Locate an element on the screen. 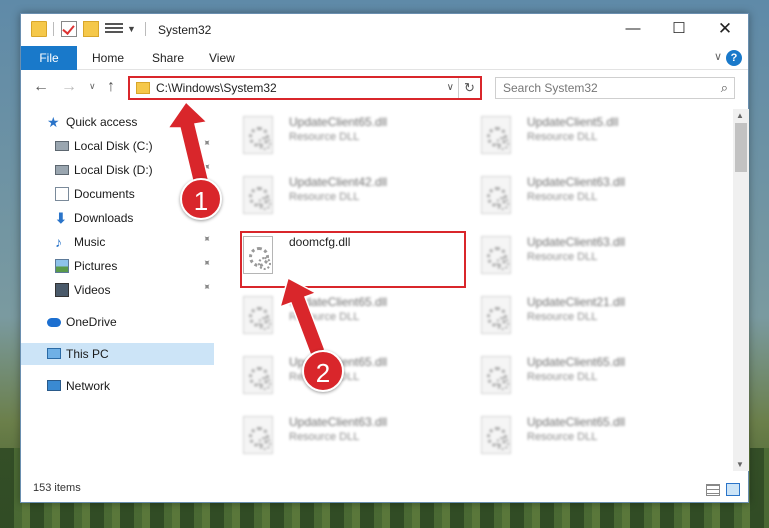 This screenshot has width=769, height=528. refresh-button: ↻ is located at coordinates (469, 88).